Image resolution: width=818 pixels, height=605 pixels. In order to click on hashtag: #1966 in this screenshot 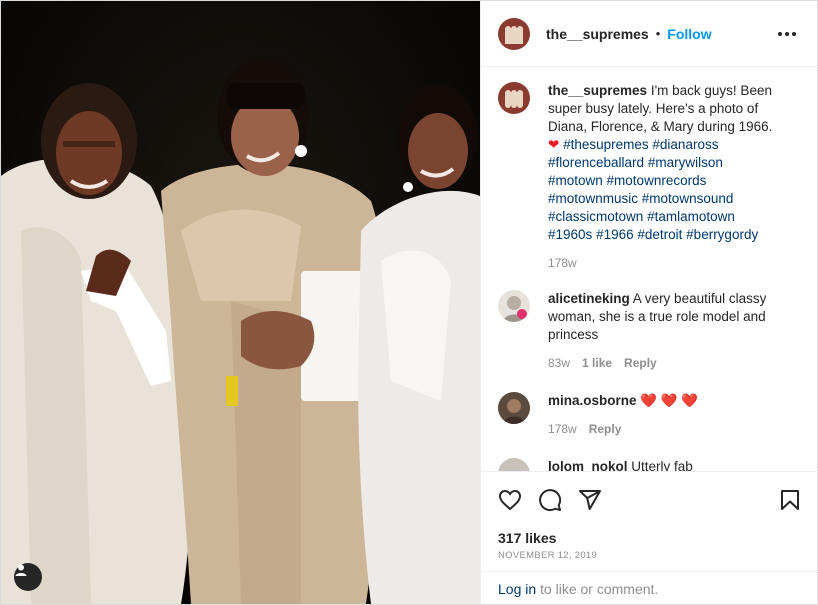, I will do `click(615, 234)`.